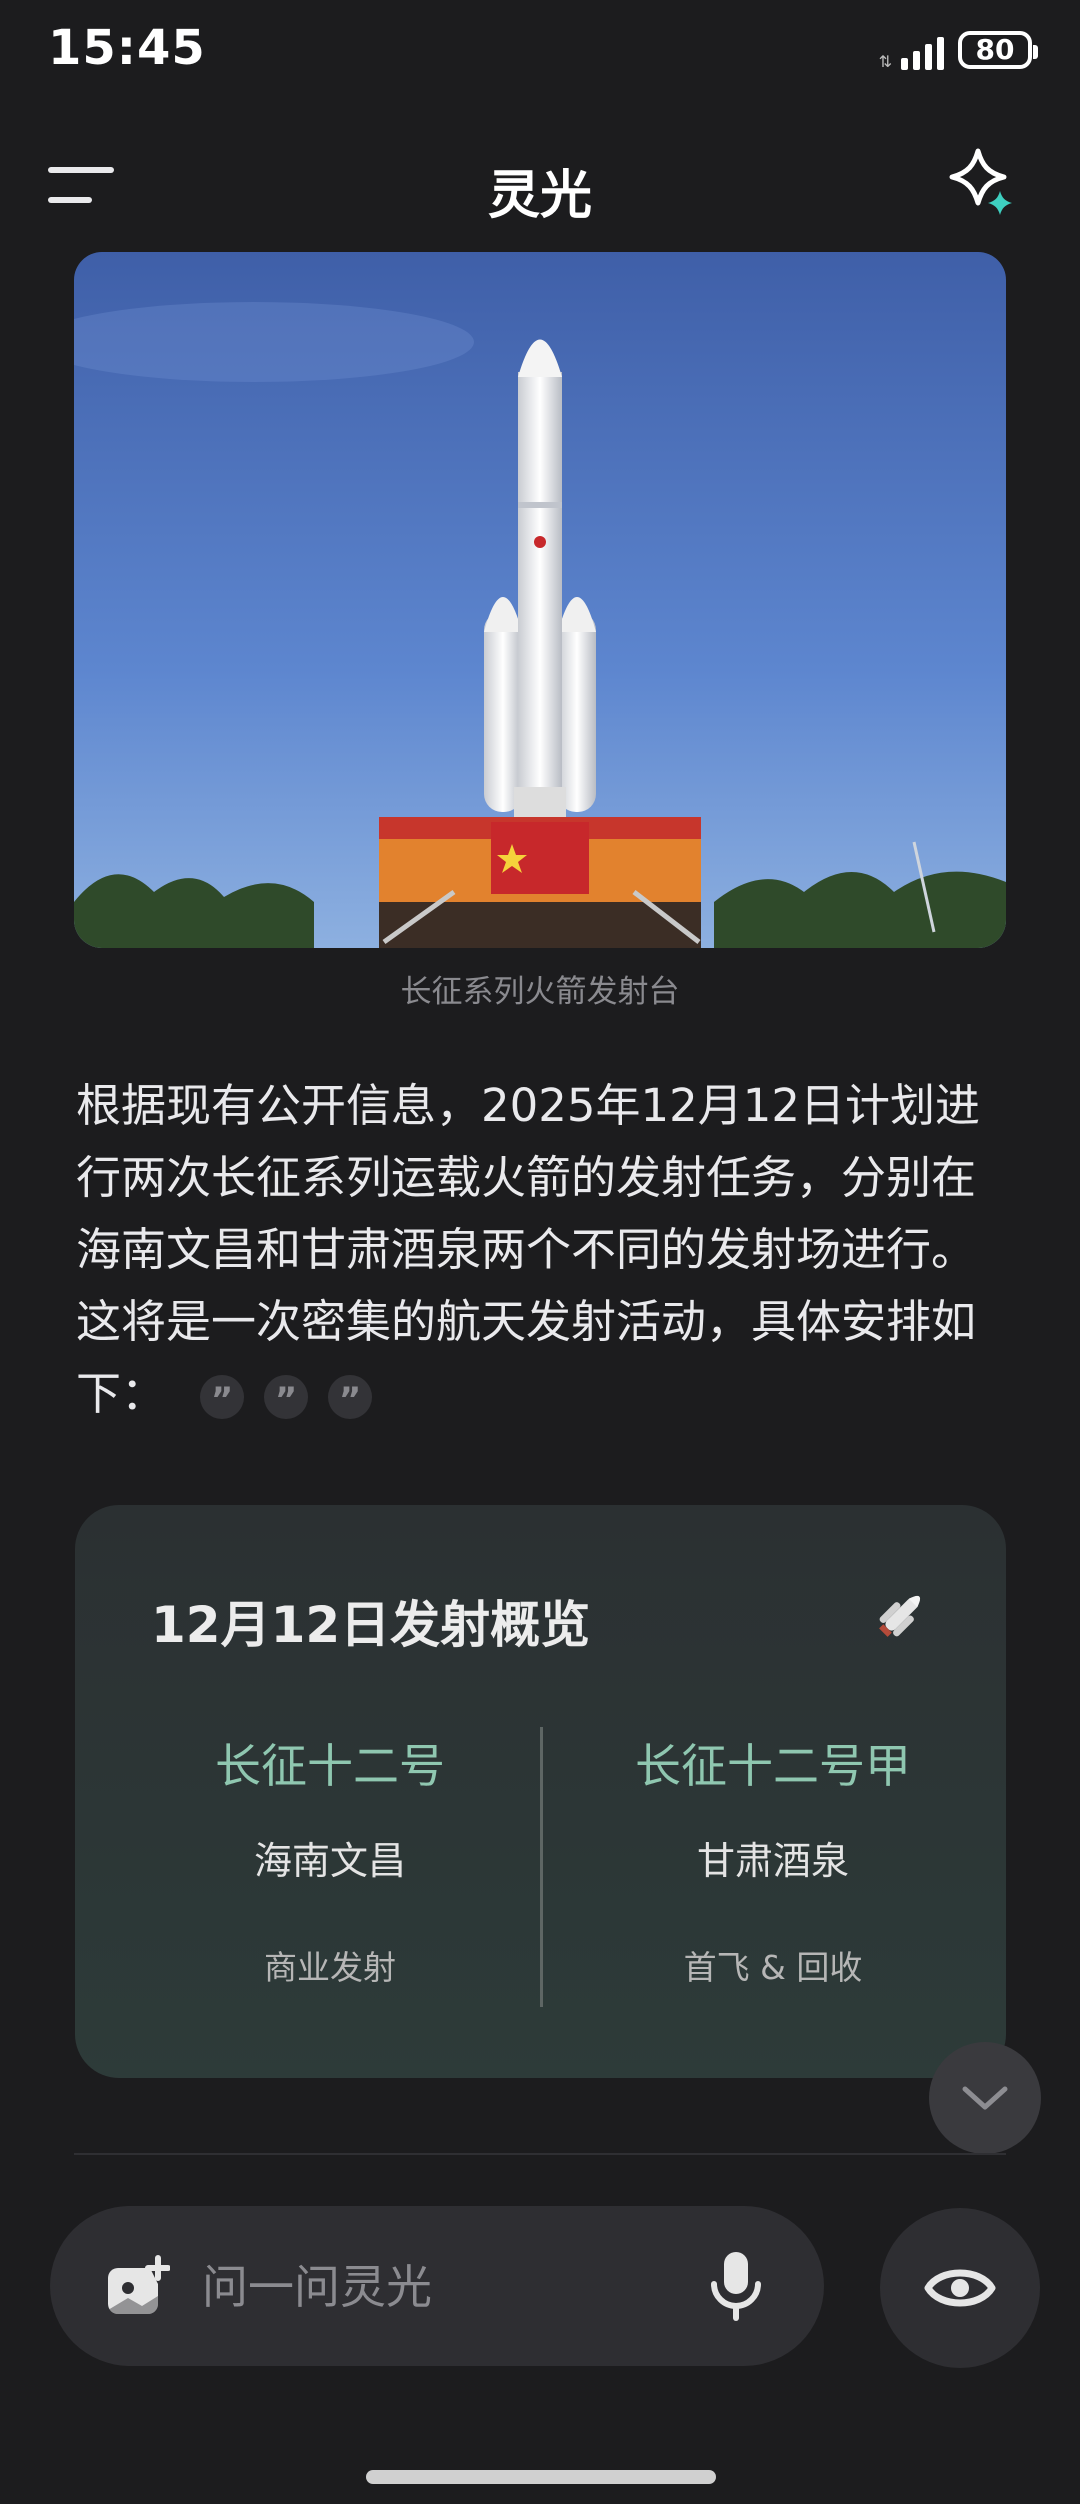 The height and width of the screenshot is (2504, 1080). Describe the element at coordinates (540, 2154) in the screenshot. I see `divider` at that location.